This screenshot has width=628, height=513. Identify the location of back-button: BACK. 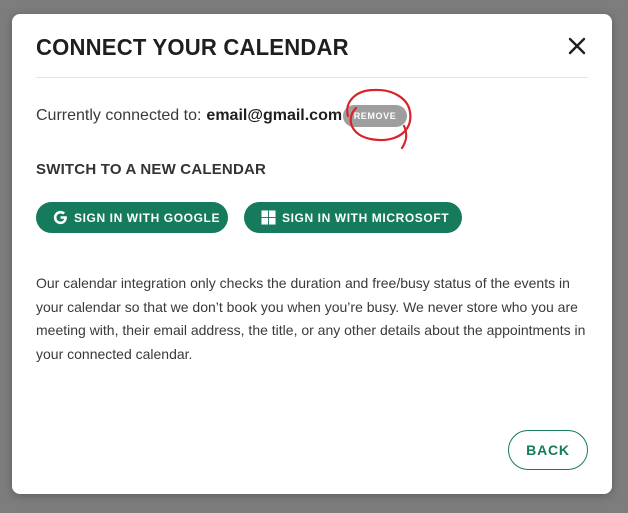
(548, 450).